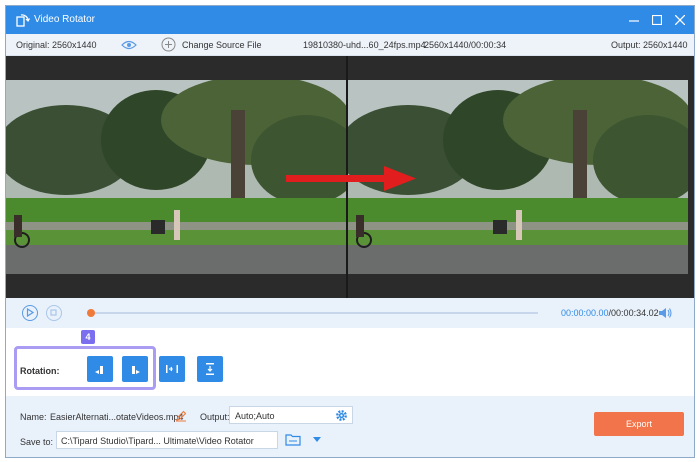 This screenshot has height=462, width=700. I want to click on source-file-info: 2560x1440/00:00:34, so click(465, 45).